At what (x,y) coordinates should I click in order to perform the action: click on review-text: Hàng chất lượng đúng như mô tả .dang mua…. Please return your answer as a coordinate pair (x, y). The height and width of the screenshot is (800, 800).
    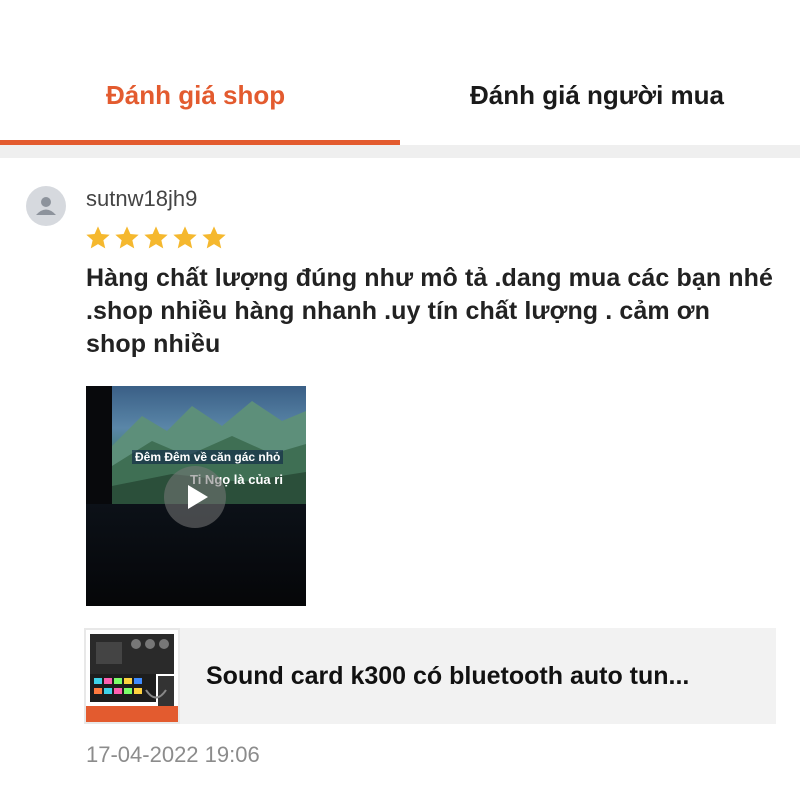
    Looking at the image, I should click on (429, 311).